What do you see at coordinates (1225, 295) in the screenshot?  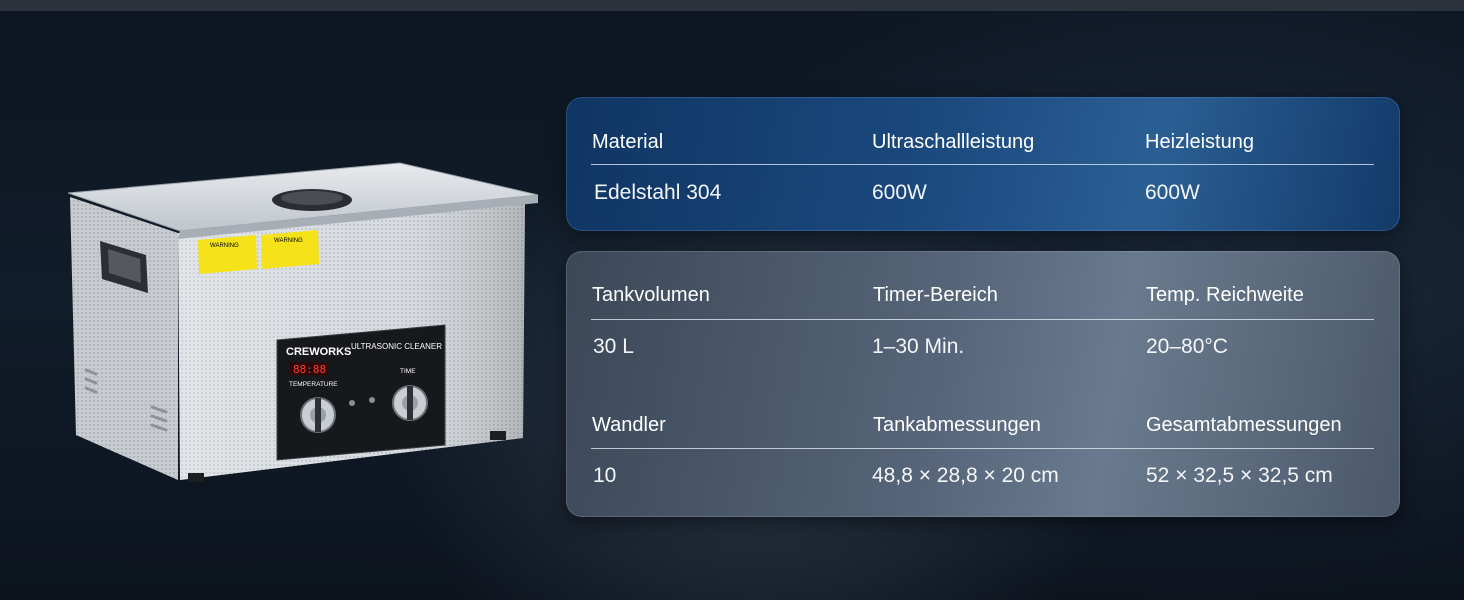 I see `spec-label-temp-range: Temp. Reichweite` at bounding box center [1225, 295].